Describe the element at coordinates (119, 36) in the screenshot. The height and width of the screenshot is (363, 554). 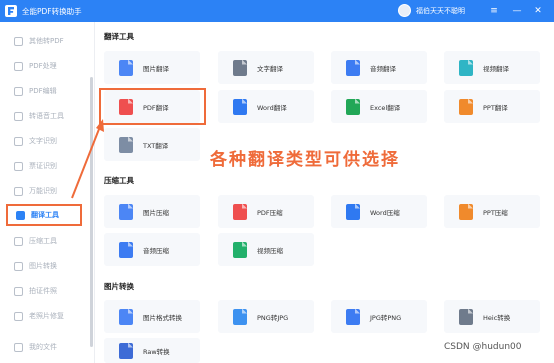
I see `section-title-translate: 翻译工具` at that location.